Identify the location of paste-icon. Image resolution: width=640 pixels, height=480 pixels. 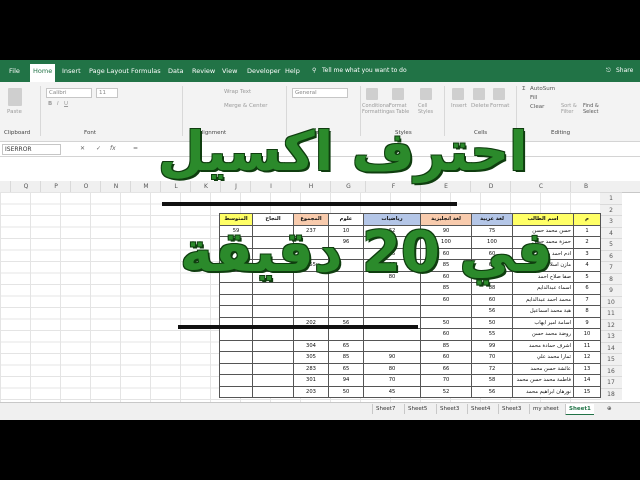
(15, 97).